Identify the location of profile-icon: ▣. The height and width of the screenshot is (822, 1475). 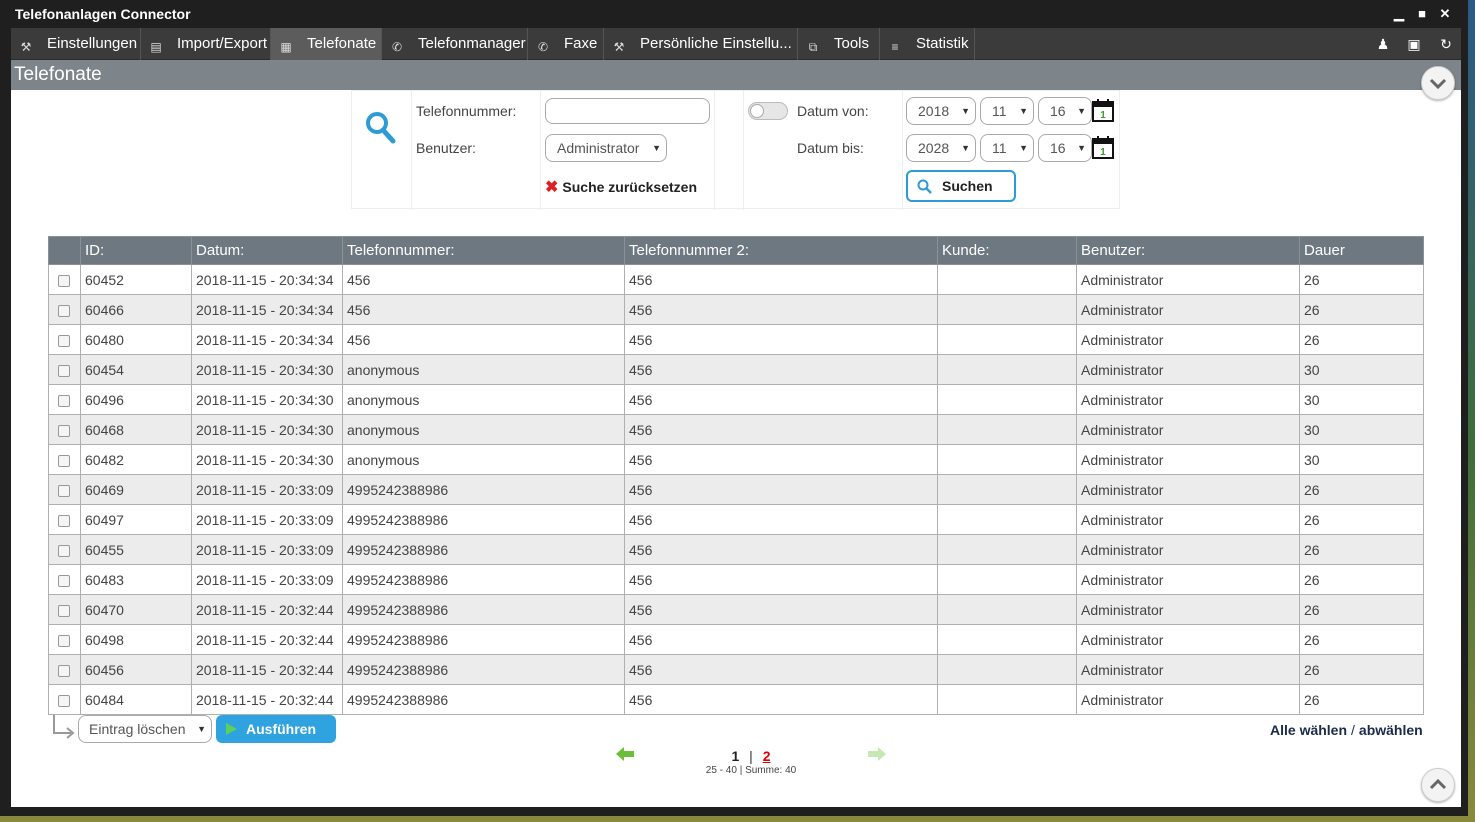
(1414, 44).